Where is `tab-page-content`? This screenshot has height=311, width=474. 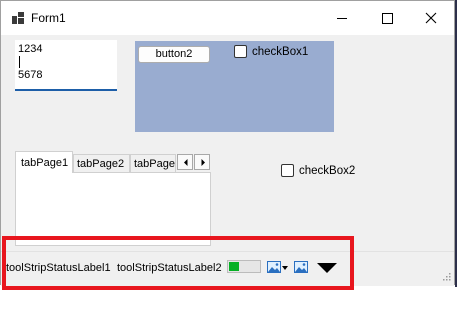
tab-page-content is located at coordinates (113, 209).